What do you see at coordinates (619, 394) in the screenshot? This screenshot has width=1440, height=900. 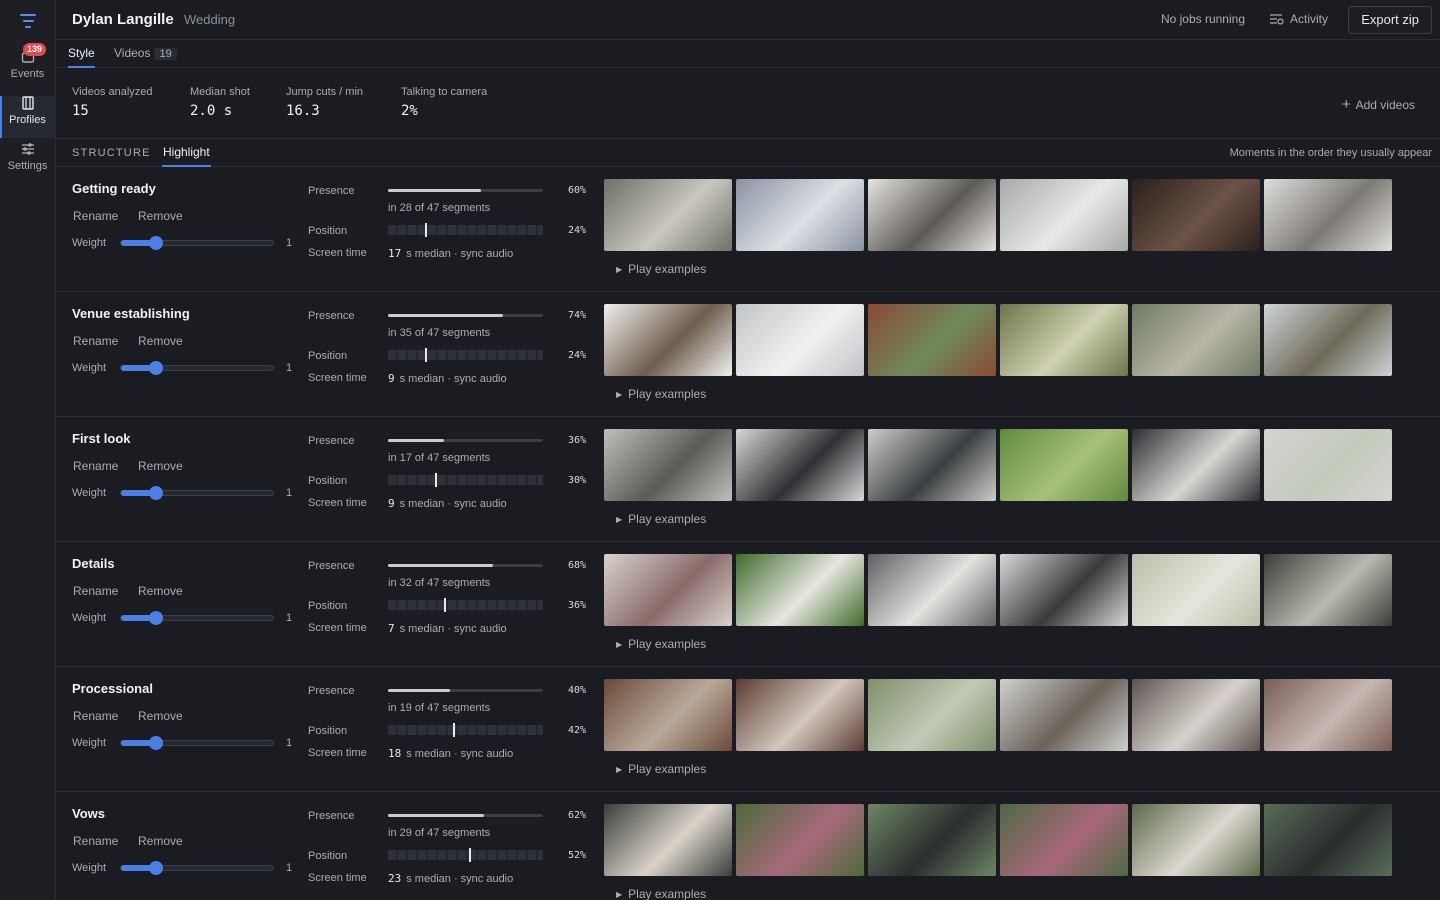 I see `play-icon: ▶` at bounding box center [619, 394].